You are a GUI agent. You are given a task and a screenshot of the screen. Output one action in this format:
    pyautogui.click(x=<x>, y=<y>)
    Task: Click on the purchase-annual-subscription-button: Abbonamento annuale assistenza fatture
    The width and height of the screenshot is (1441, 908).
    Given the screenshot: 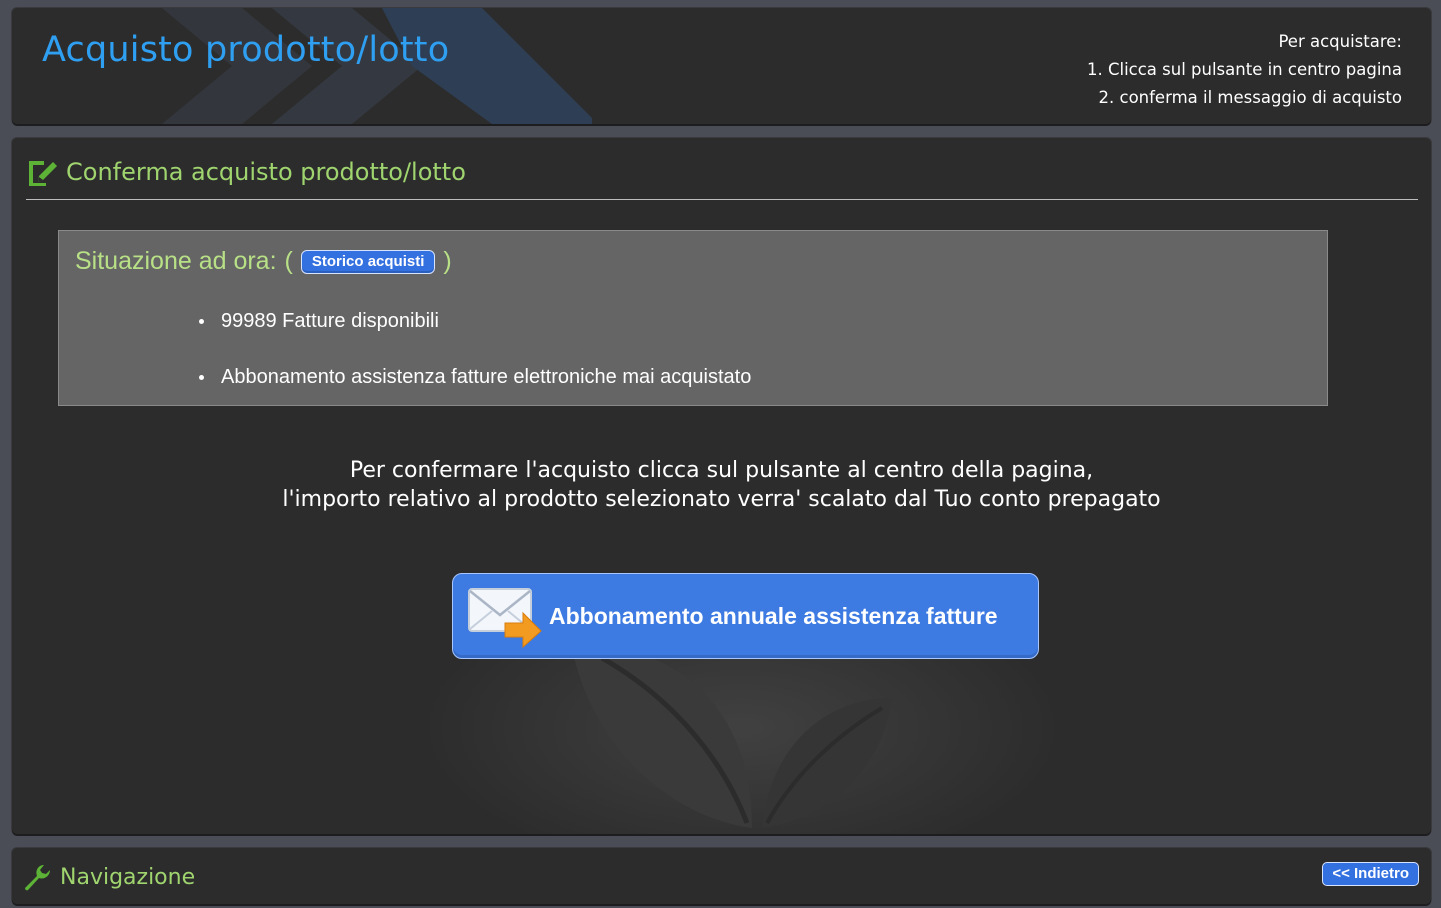 What is the action you would take?
    pyautogui.click(x=745, y=616)
    